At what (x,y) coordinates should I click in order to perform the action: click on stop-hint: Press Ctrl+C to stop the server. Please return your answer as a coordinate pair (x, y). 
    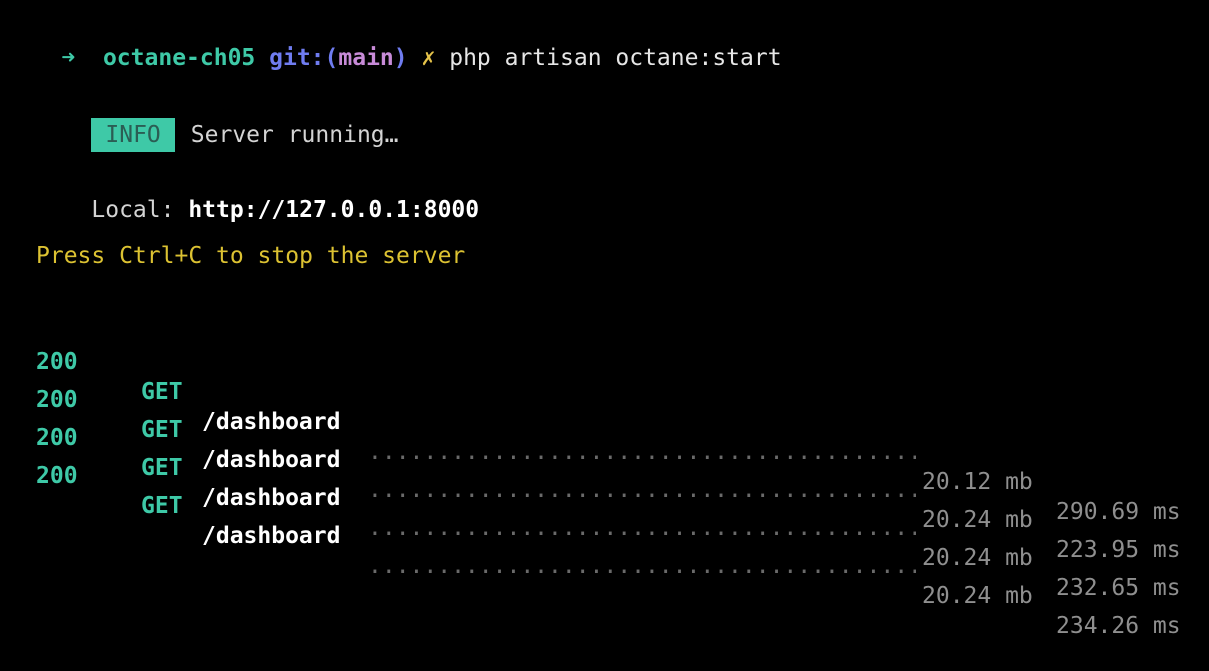
    Looking at the image, I should click on (251, 256).